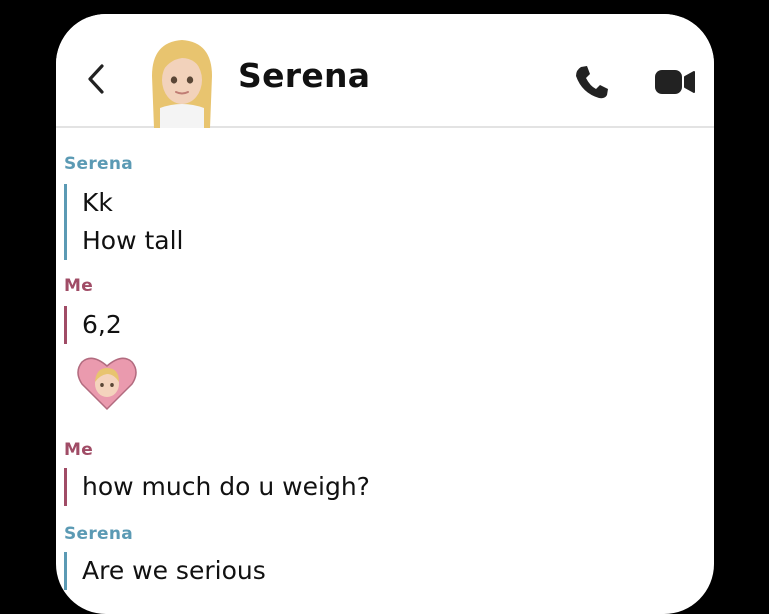  What do you see at coordinates (304, 75) in the screenshot?
I see `contact-name: Serena` at bounding box center [304, 75].